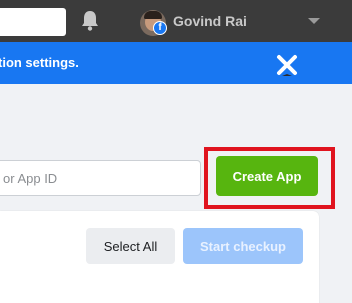 The image size is (352, 303). Describe the element at coordinates (160, 28) in the screenshot. I see `facebook-badge-icon: f` at that location.